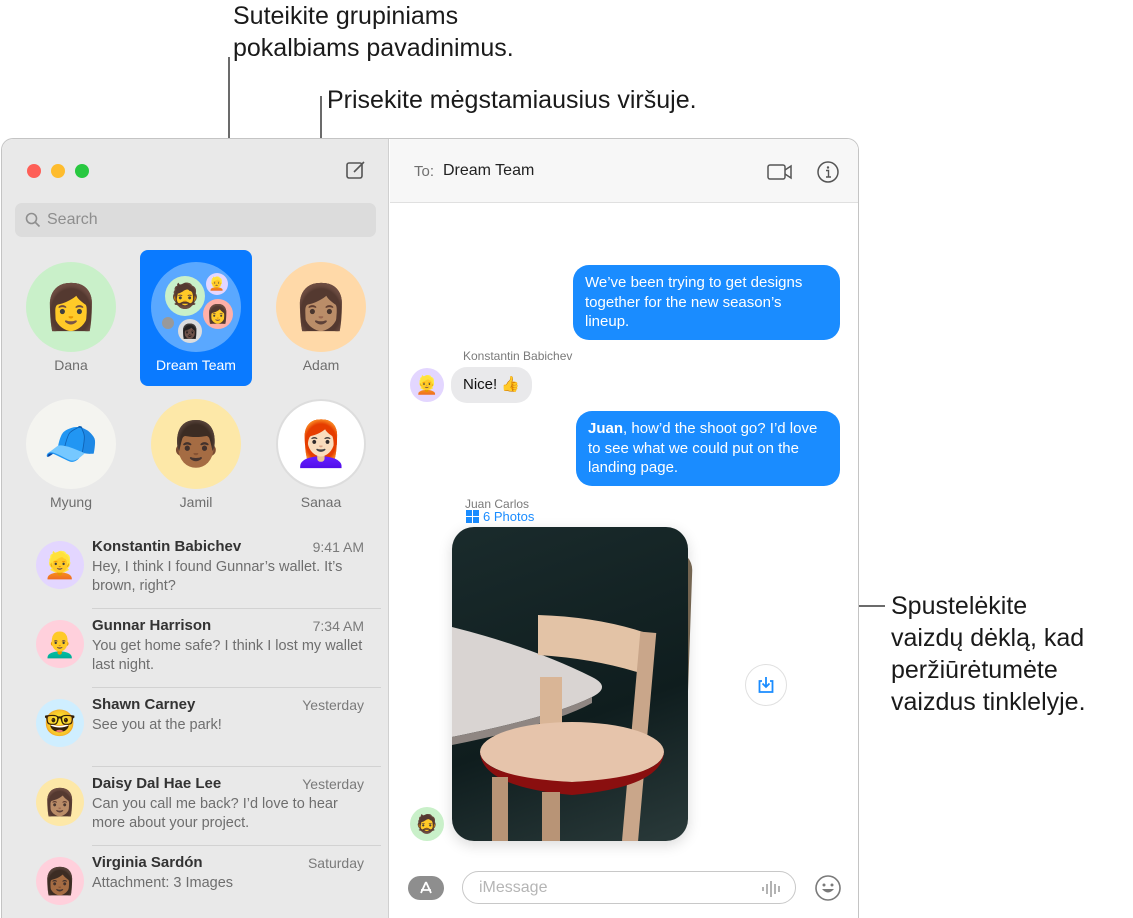 This screenshot has height=918, width=1133. I want to click on photos-link: 6 Photos, so click(500, 516).